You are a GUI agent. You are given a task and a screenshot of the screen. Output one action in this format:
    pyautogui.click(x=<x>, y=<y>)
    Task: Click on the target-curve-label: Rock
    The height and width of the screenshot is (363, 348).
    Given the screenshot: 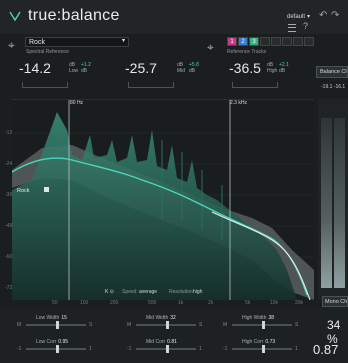 What is the action you would take?
    pyautogui.click(x=23, y=191)
    